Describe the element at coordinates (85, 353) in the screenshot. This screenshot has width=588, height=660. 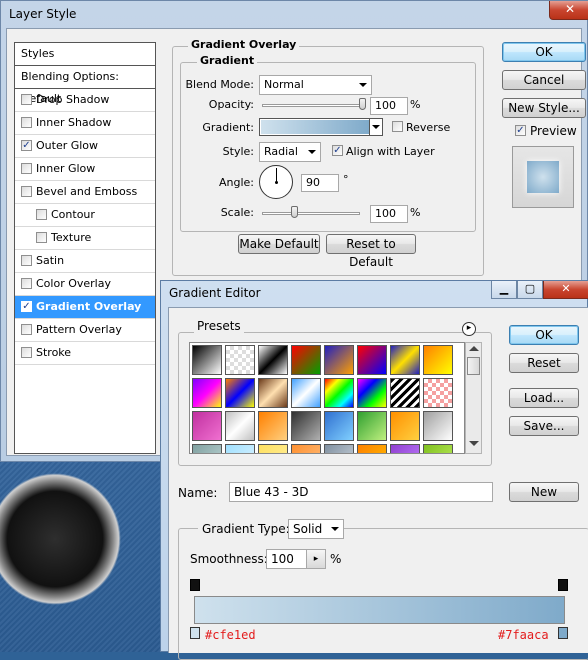
I see `style-item: Stroke` at that location.